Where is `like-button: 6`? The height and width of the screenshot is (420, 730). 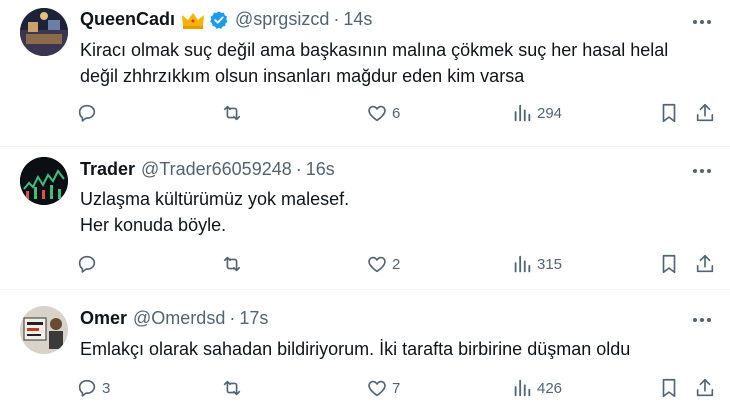
like-button: 6 is located at coordinates (383, 113).